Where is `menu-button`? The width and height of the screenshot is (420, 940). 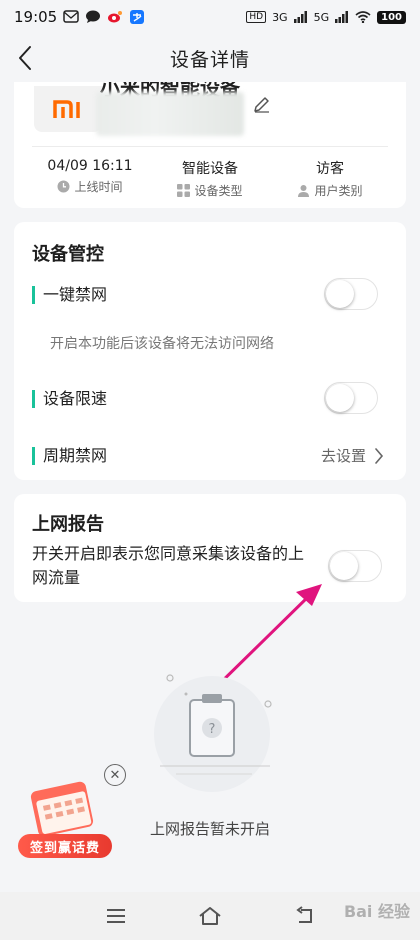
menu-button is located at coordinates (116, 916).